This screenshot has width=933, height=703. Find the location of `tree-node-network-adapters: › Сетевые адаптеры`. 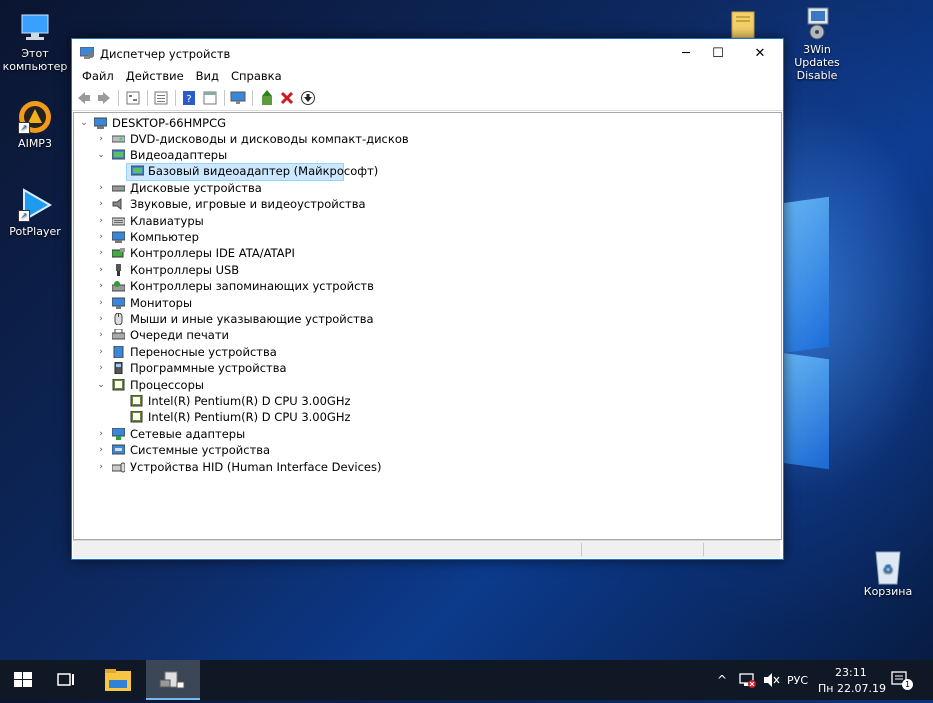

tree-node-network-adapters: › Сетевые адаптеры is located at coordinates (424, 434).